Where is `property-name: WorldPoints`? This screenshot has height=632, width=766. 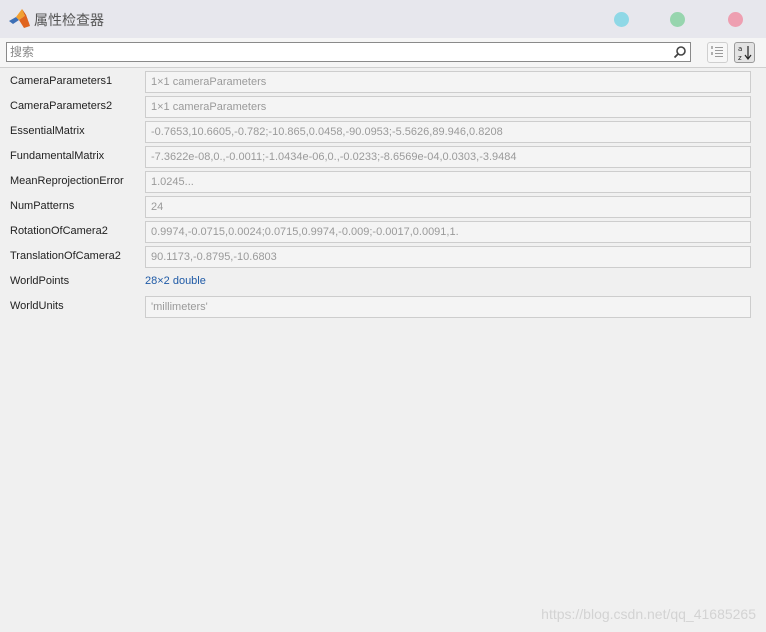 property-name: WorldPoints is located at coordinates (40, 281).